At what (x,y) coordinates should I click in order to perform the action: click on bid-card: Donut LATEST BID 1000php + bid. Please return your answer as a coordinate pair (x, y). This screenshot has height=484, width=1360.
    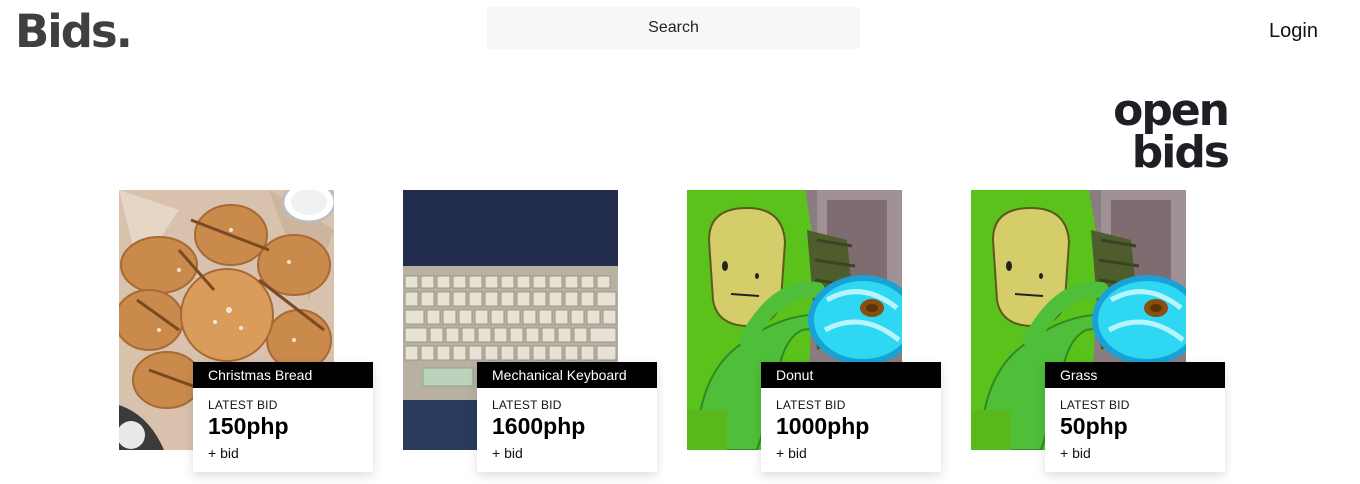
    Looking at the image, I should click on (817, 335).